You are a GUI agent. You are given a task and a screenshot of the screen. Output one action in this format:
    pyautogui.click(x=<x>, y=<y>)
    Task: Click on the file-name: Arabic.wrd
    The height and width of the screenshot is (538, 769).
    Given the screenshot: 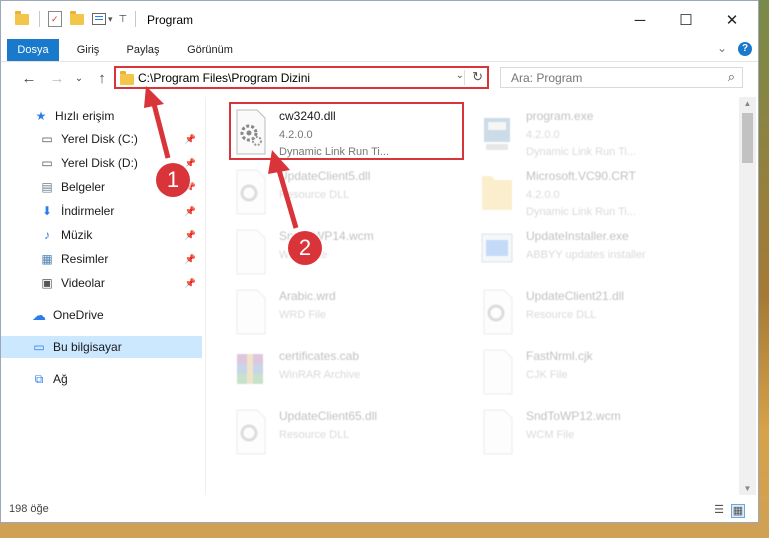 What is the action you would take?
    pyautogui.click(x=307, y=296)
    